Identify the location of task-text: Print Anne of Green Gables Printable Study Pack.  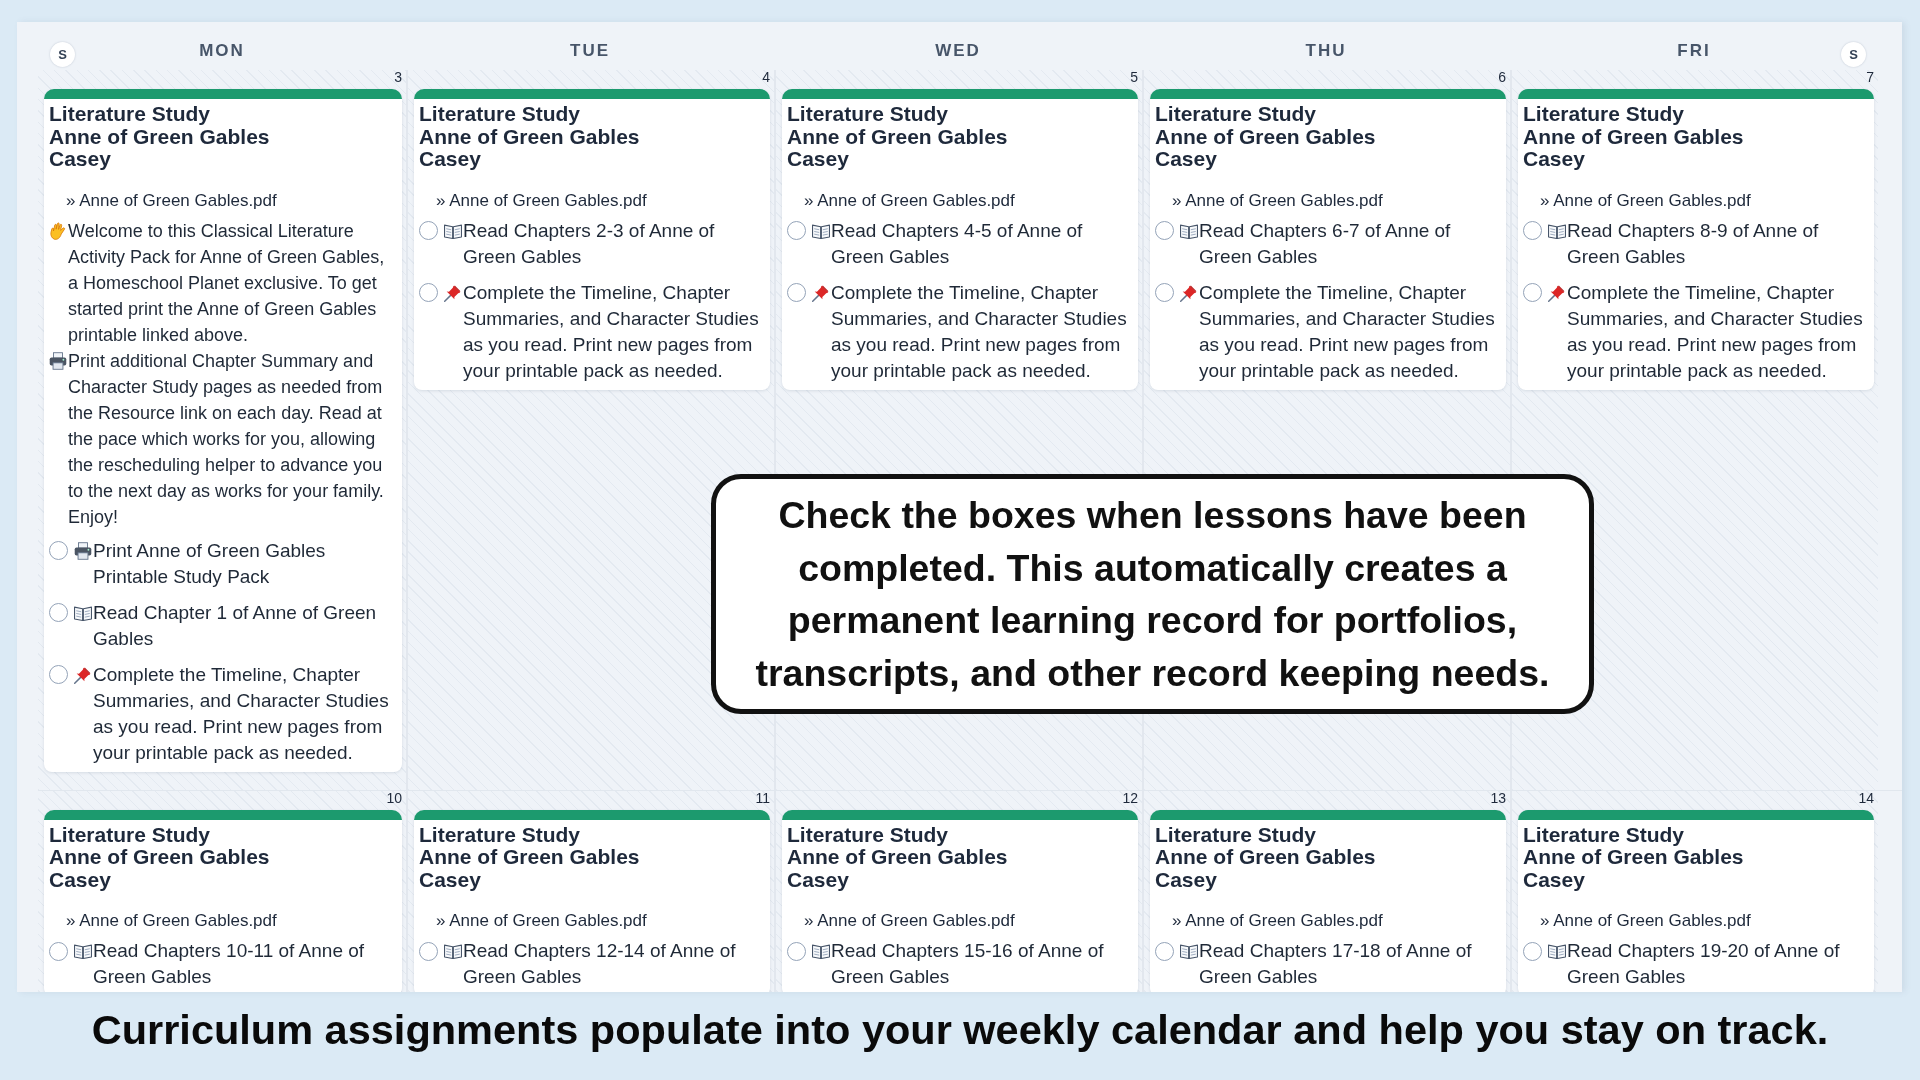
(210, 563).